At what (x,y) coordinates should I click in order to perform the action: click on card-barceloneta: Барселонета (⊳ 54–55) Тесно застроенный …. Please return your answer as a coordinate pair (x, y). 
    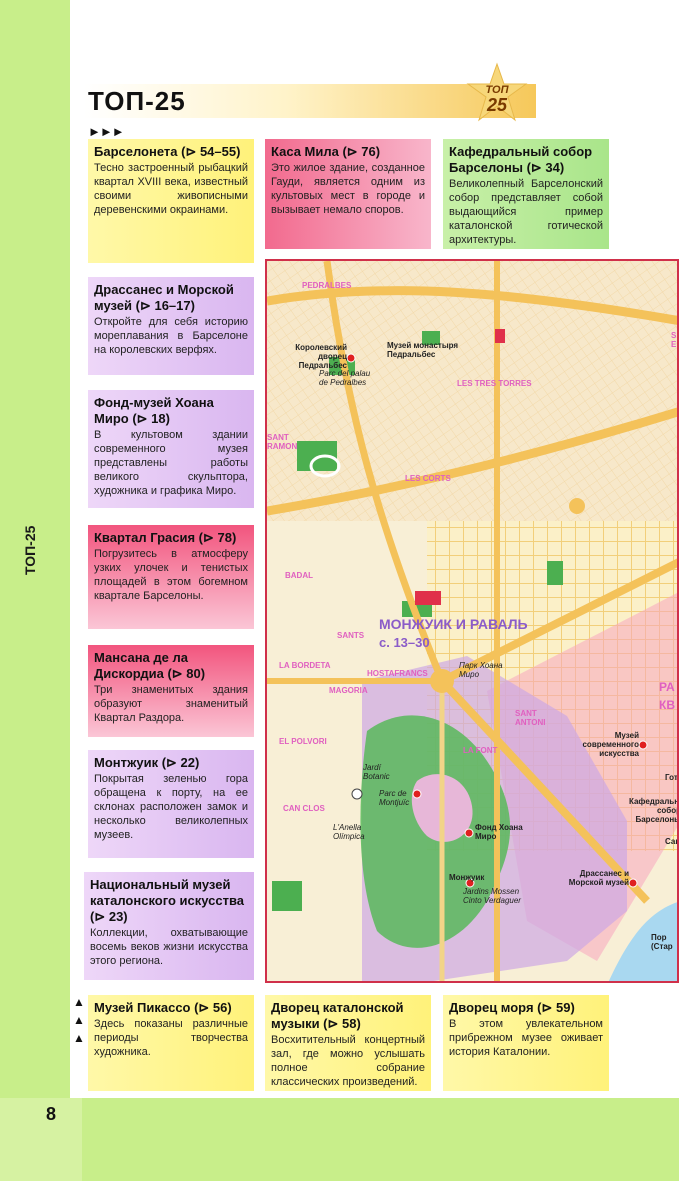
    Looking at the image, I should click on (171, 201).